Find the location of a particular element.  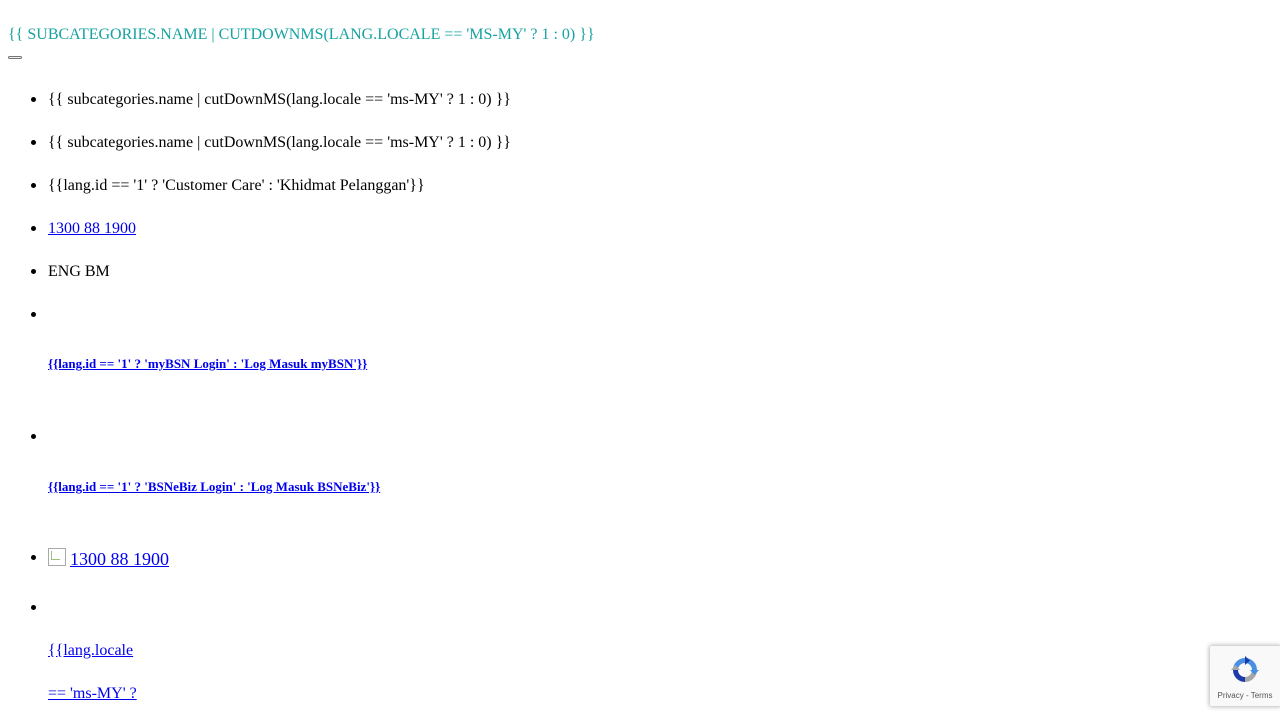

locale-link-line1: {{lang.locale is located at coordinates (90, 650).